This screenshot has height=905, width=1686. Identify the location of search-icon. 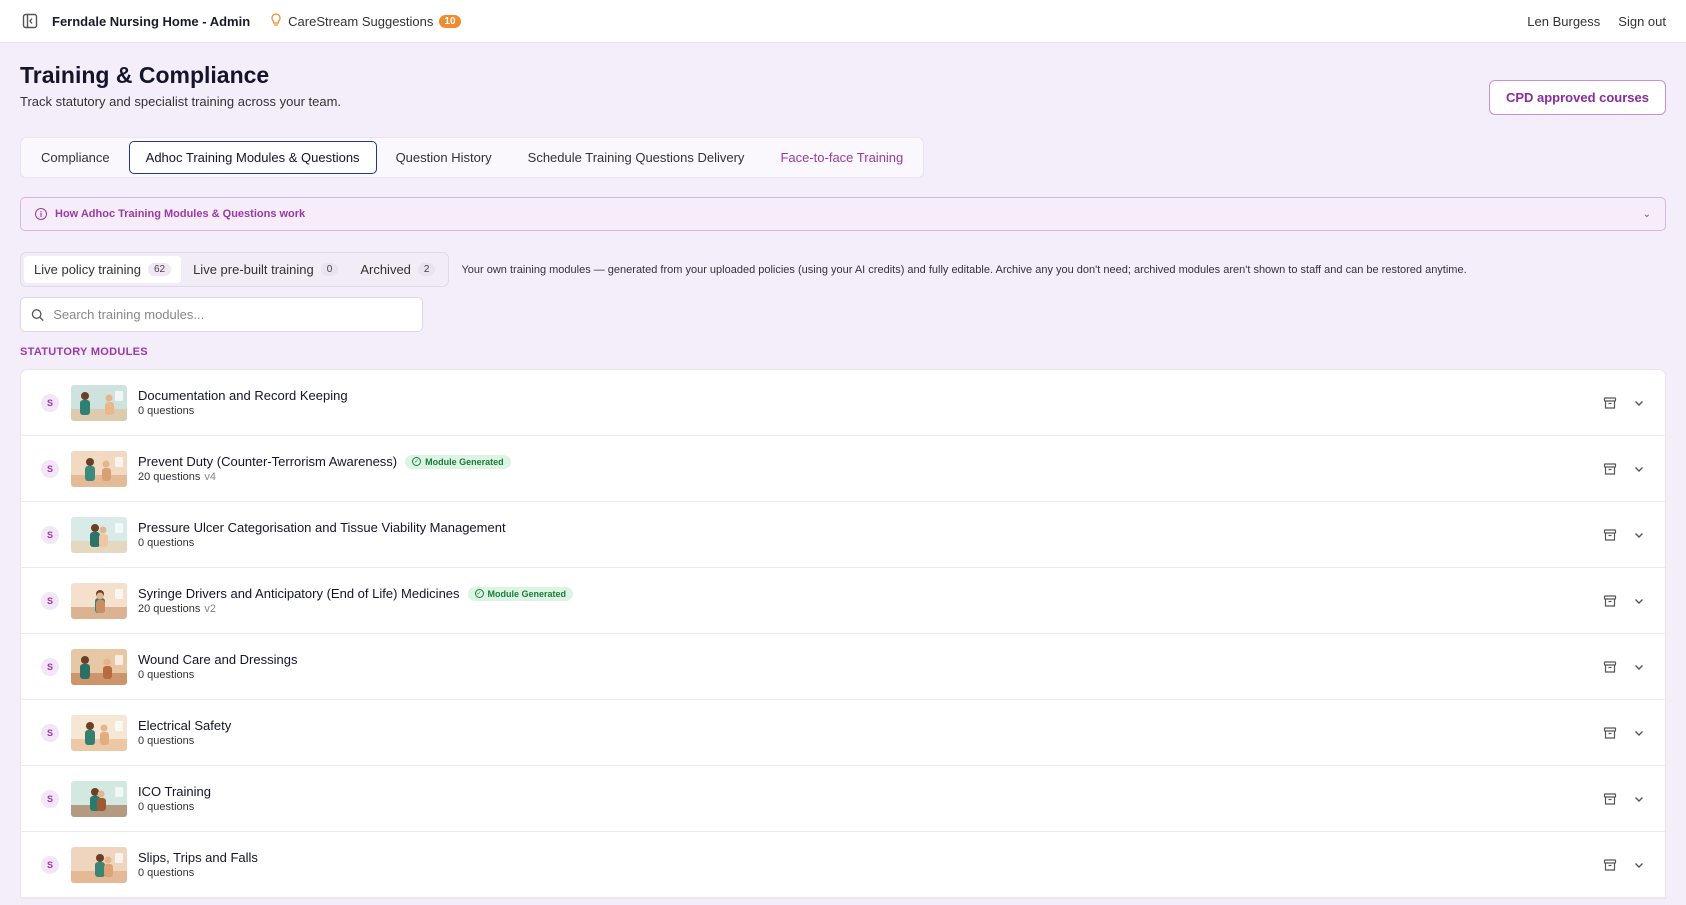
(37, 314).